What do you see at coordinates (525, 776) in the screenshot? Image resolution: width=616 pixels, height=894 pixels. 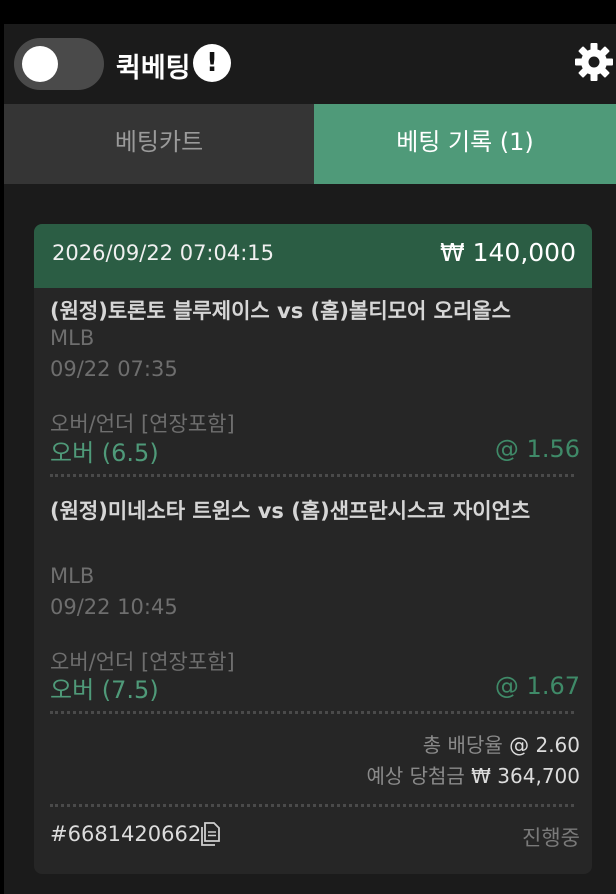 I see `expected-win-value: ₩ 364,700` at bounding box center [525, 776].